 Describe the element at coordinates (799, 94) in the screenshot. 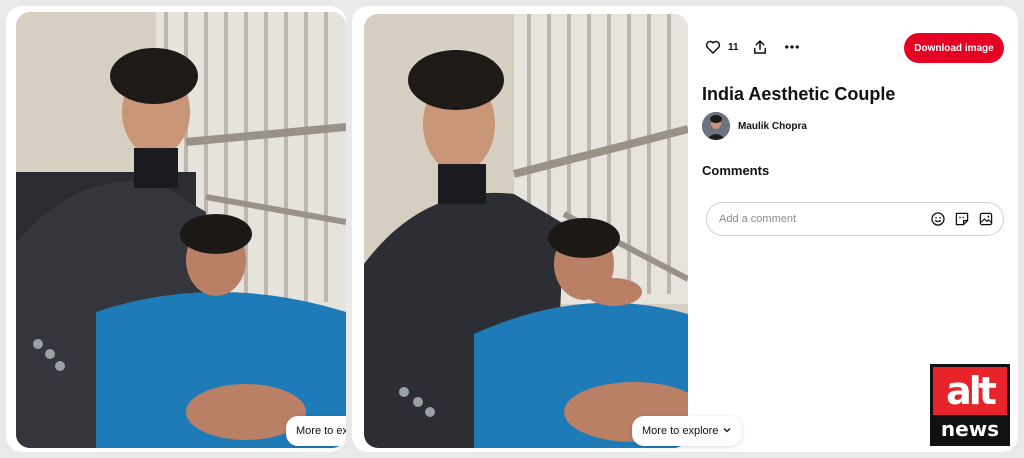

I see `pin-title: India Aesthetic Couple` at that location.